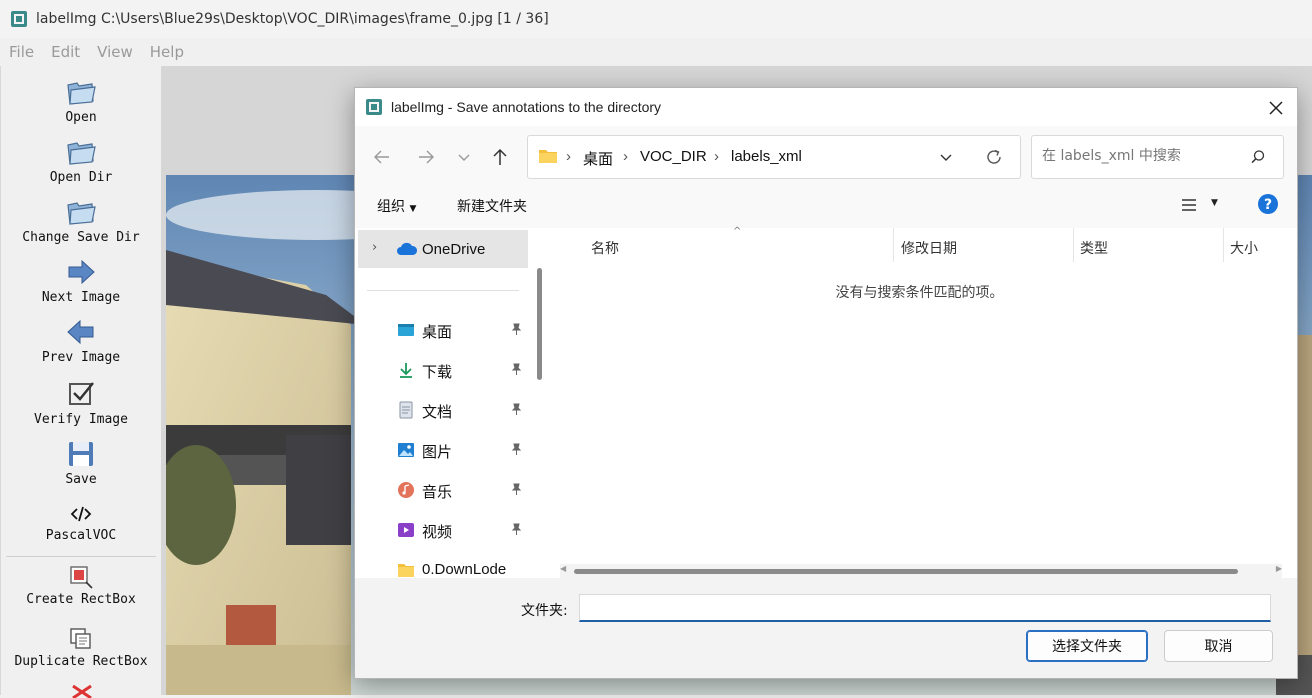 This screenshot has height=698, width=1312. I want to click on dialog-command-bar: 组织 ▼ 新建文件夹 ▼ ?, so click(826, 205).